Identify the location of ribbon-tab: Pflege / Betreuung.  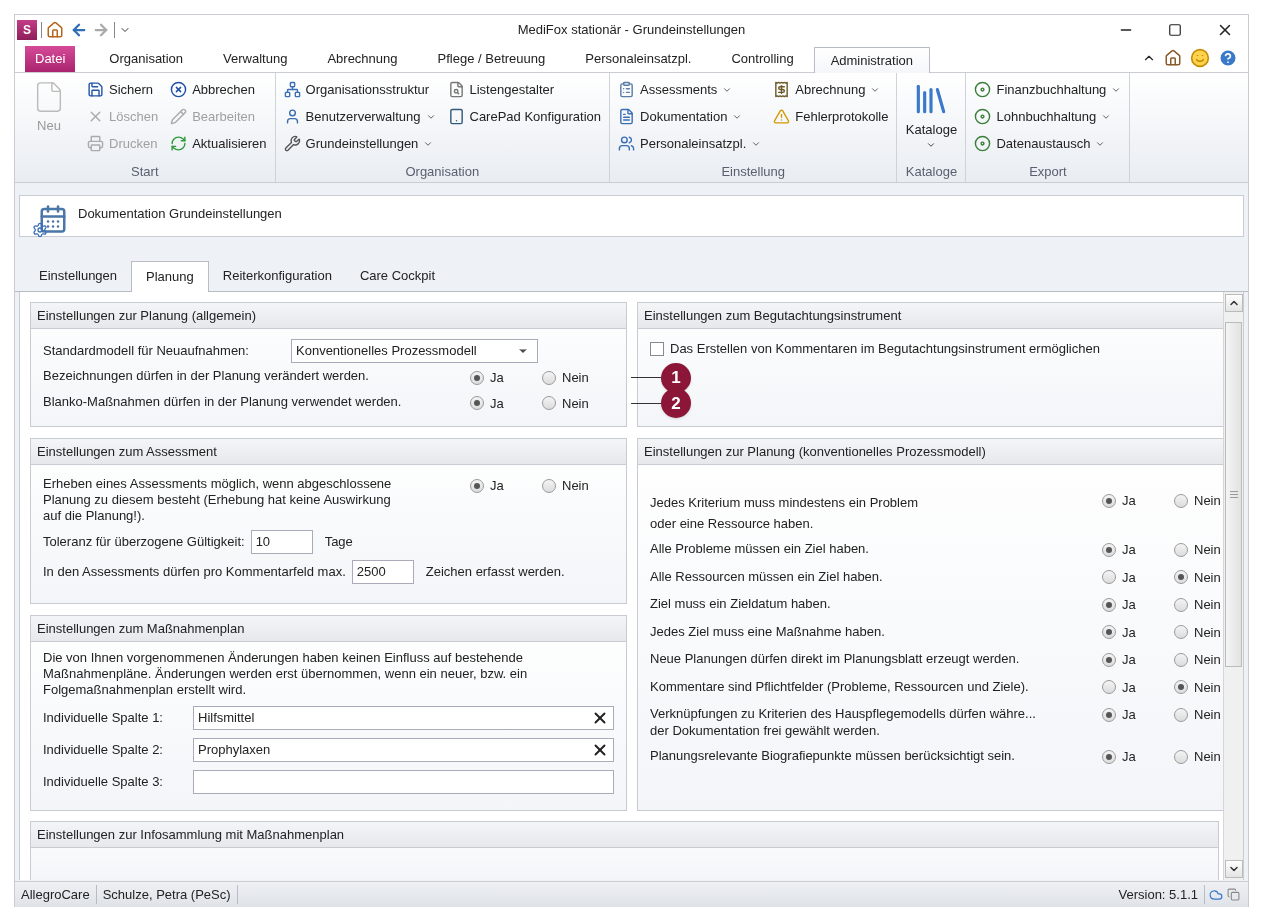
(491, 59).